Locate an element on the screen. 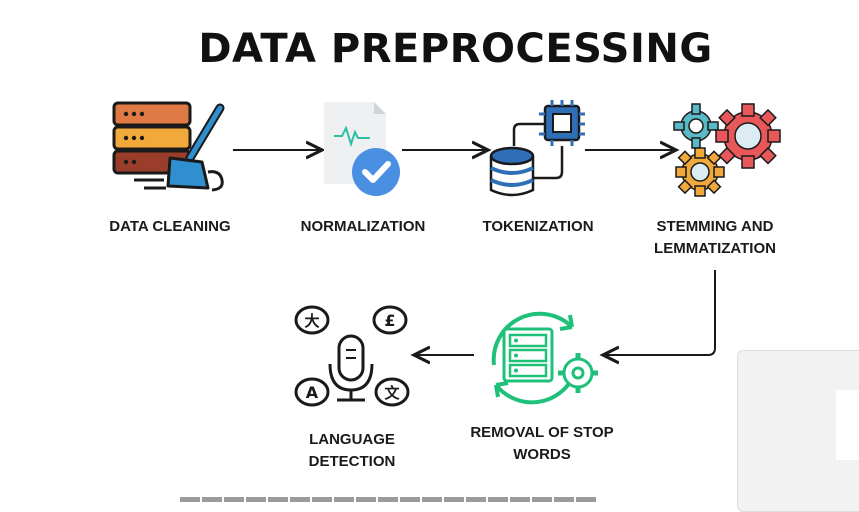 The height and width of the screenshot is (512, 859). svg-text: 文 is located at coordinates (392, 393).